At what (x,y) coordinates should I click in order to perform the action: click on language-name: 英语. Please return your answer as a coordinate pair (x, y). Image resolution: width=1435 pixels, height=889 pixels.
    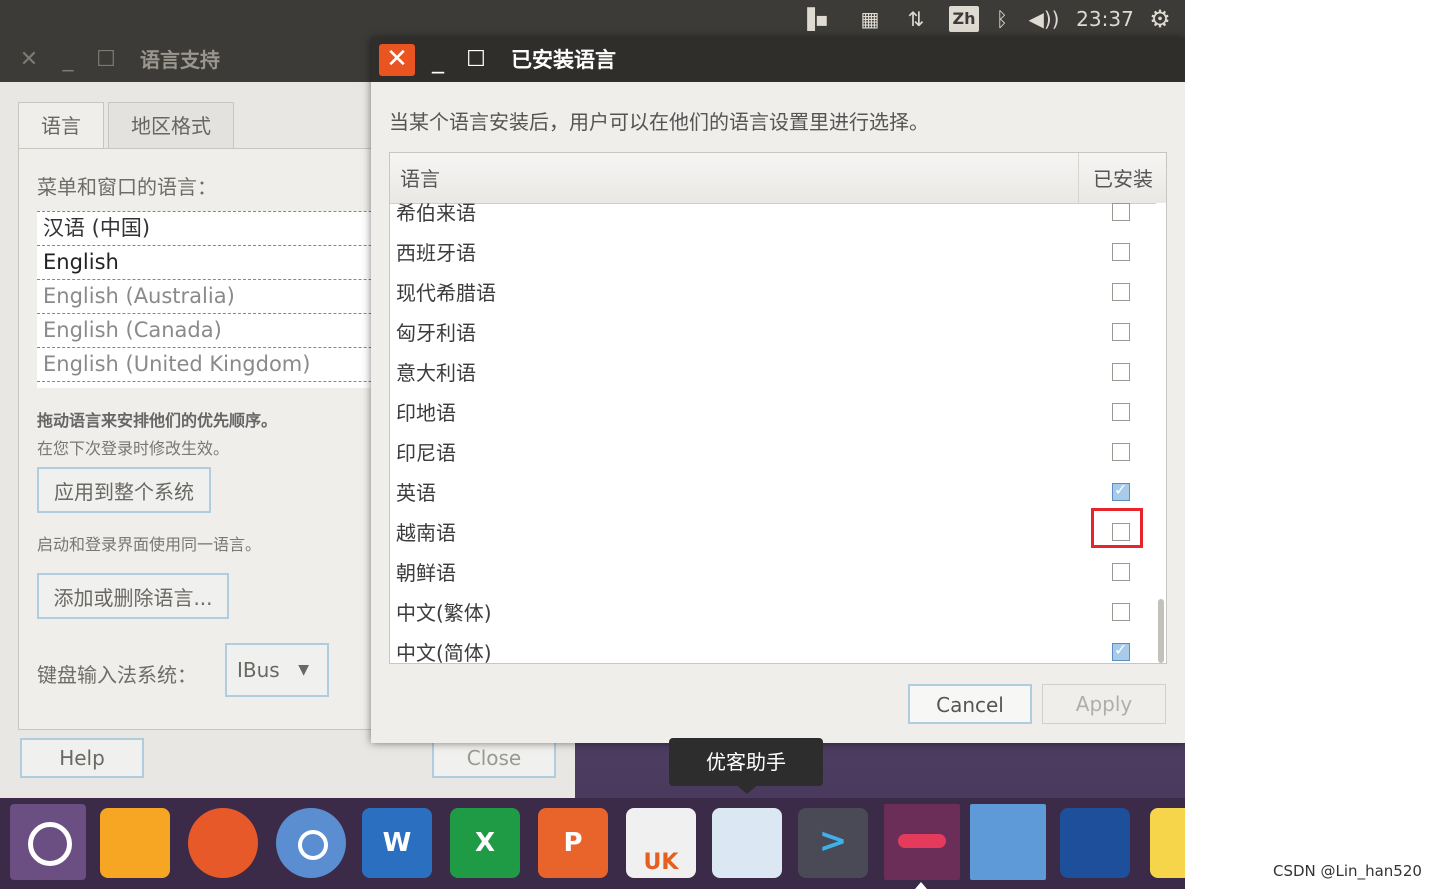
    Looking at the image, I should click on (416, 493).